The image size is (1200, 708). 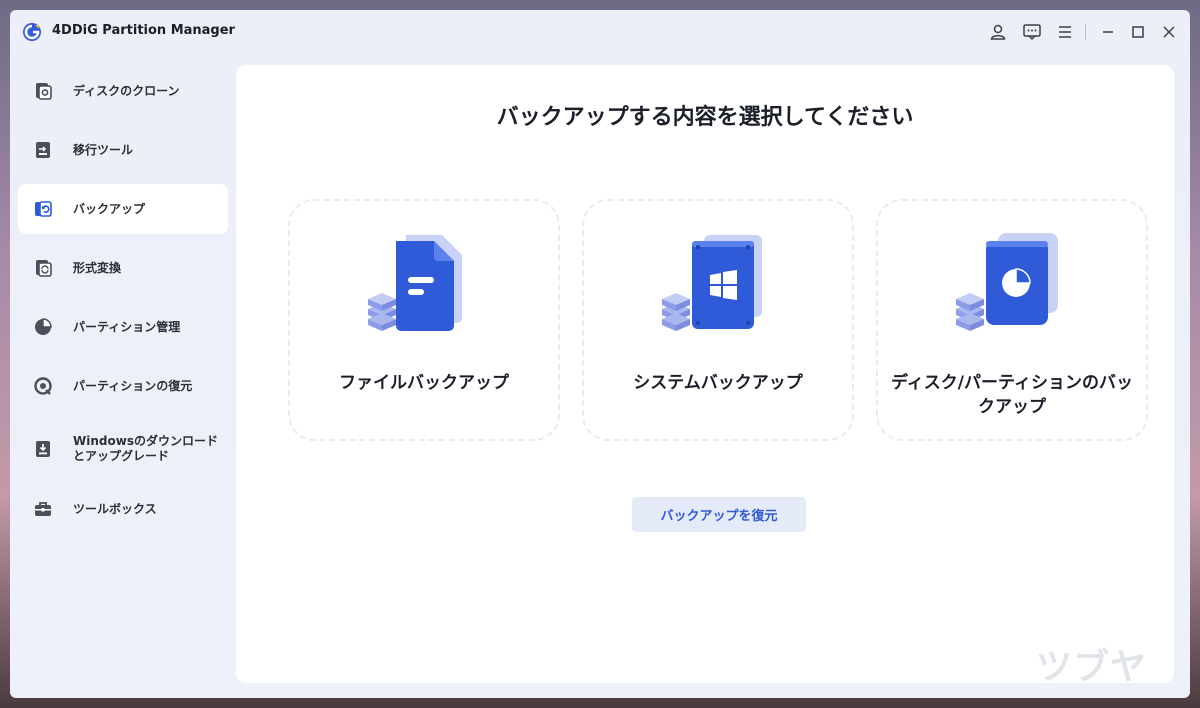 I want to click on backup-icon, so click(x=43, y=209).